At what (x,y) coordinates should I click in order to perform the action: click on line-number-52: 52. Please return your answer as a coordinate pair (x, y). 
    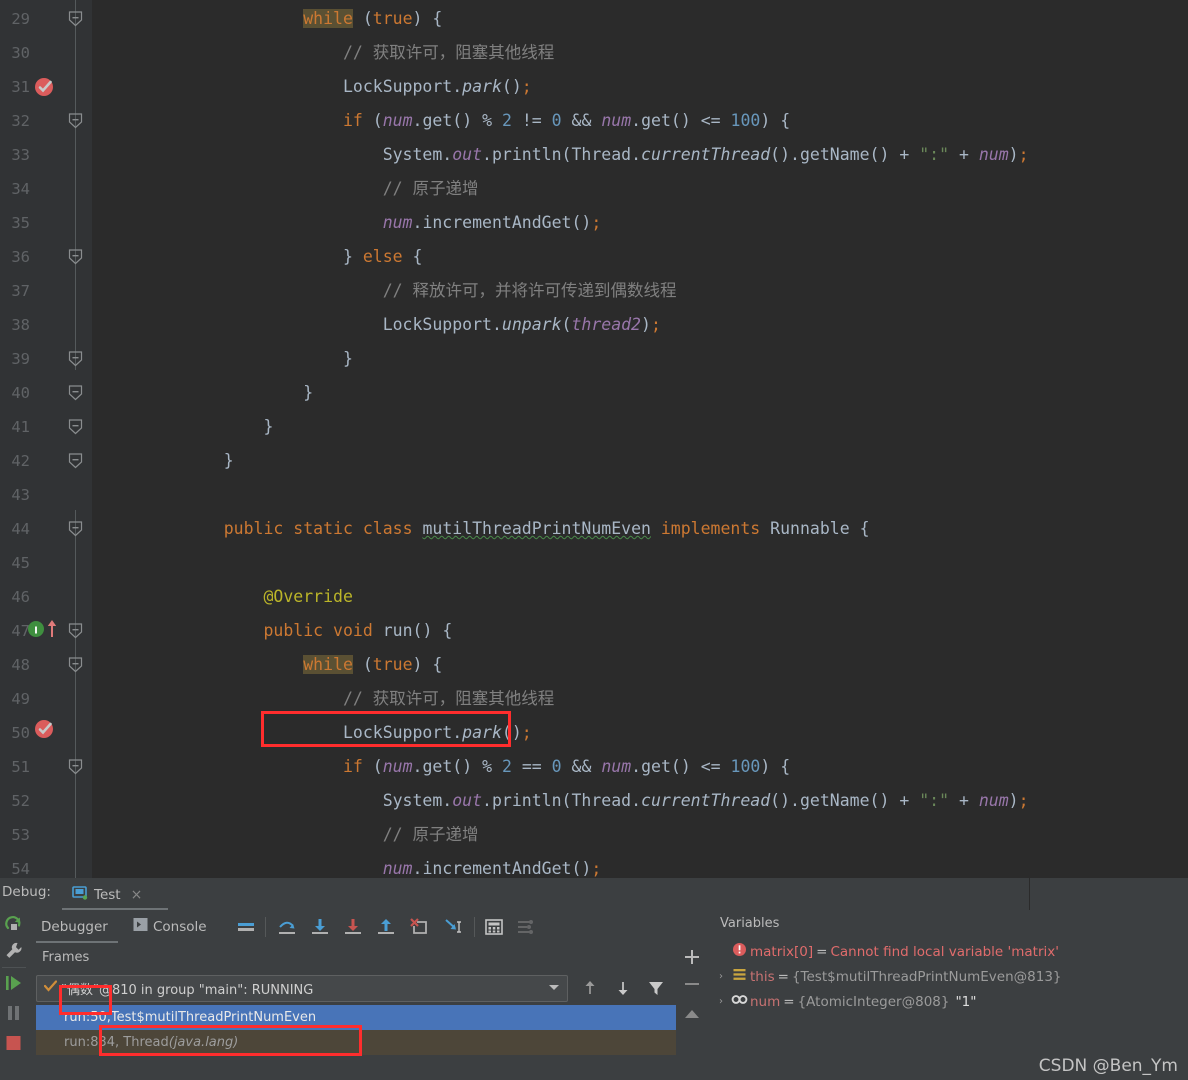
    Looking at the image, I should click on (20, 801).